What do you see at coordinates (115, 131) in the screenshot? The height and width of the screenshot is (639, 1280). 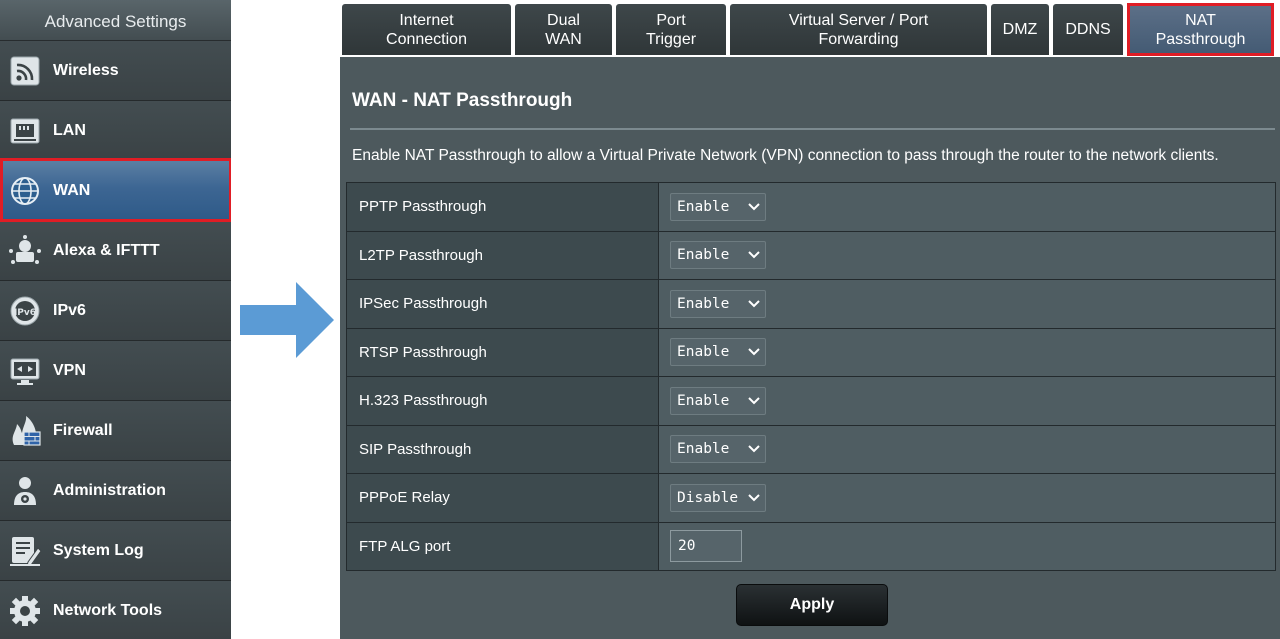 I see `sidebar-item-lan: LAN` at bounding box center [115, 131].